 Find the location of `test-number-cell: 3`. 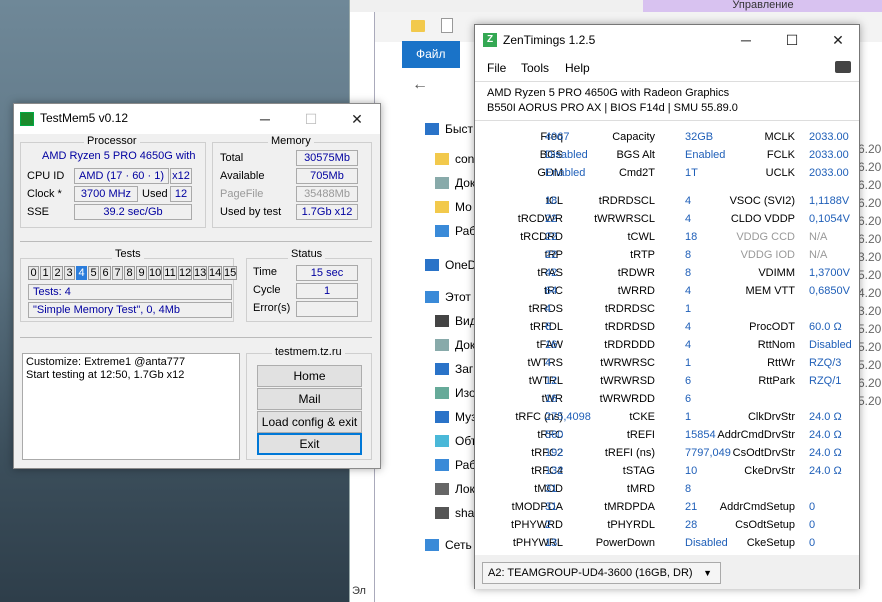

test-number-cell: 3 is located at coordinates (69, 273).